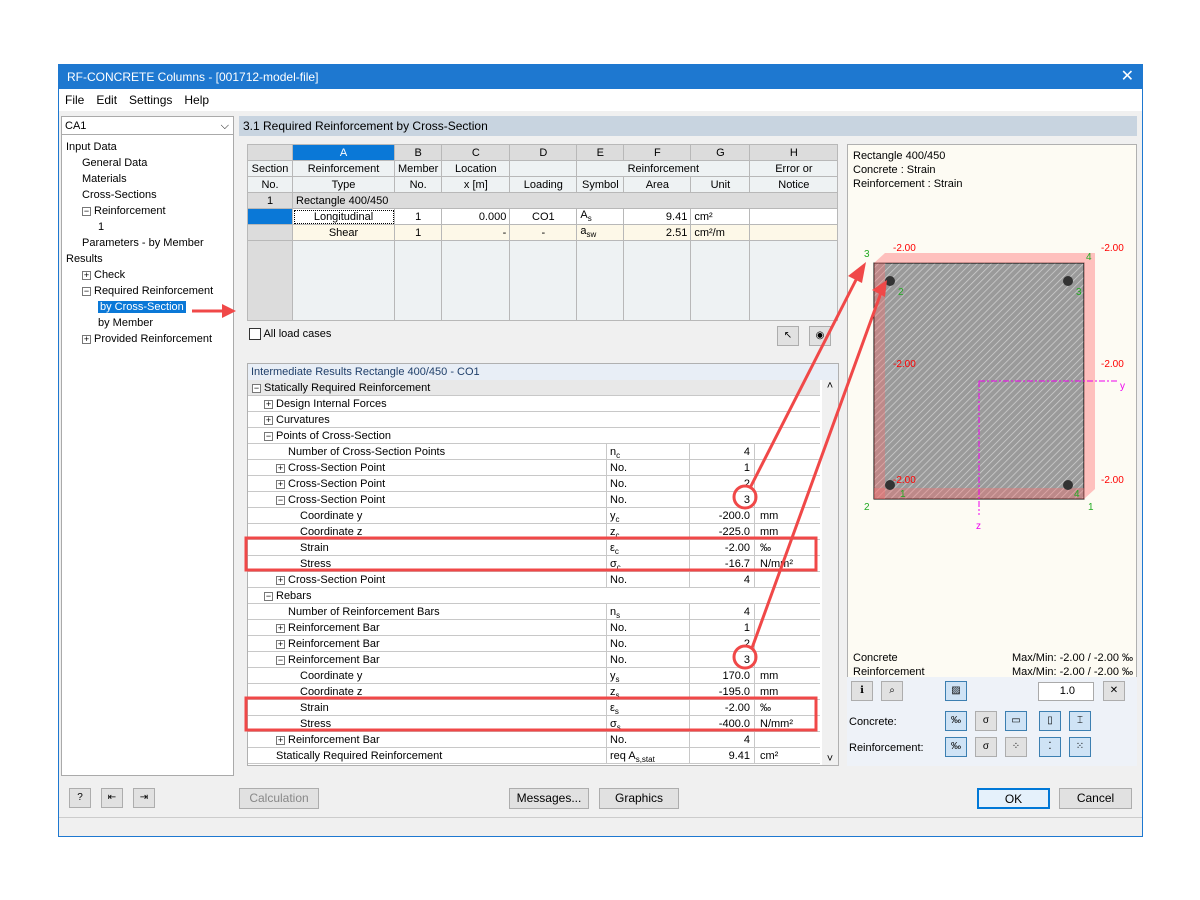 This screenshot has width=1200, height=900. I want to click on column-header-h: H, so click(794, 152).